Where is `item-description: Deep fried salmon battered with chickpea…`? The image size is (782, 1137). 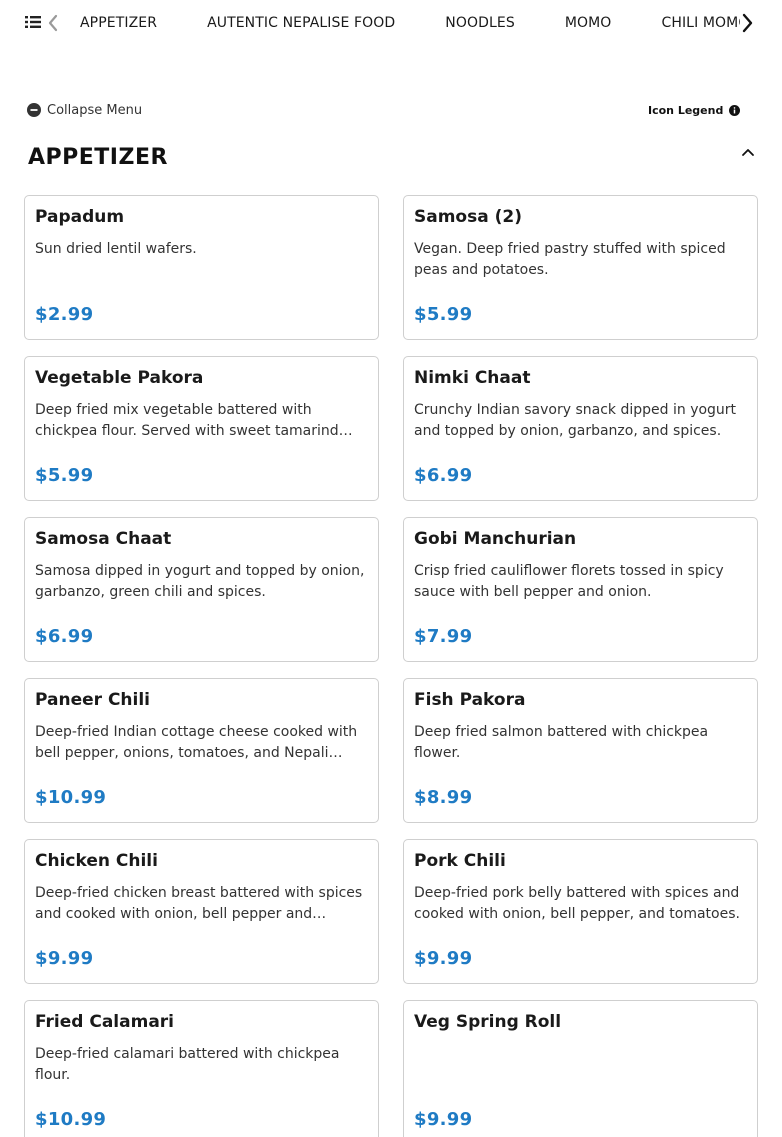
item-description: Deep fried salmon battered with chickpea… is located at coordinates (561, 742).